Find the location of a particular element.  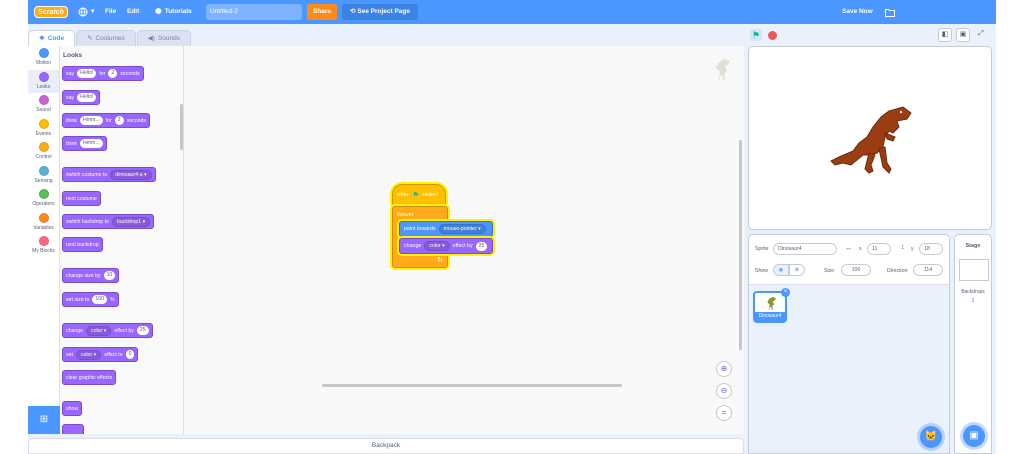

direction-label: Direction is located at coordinates (897, 271).